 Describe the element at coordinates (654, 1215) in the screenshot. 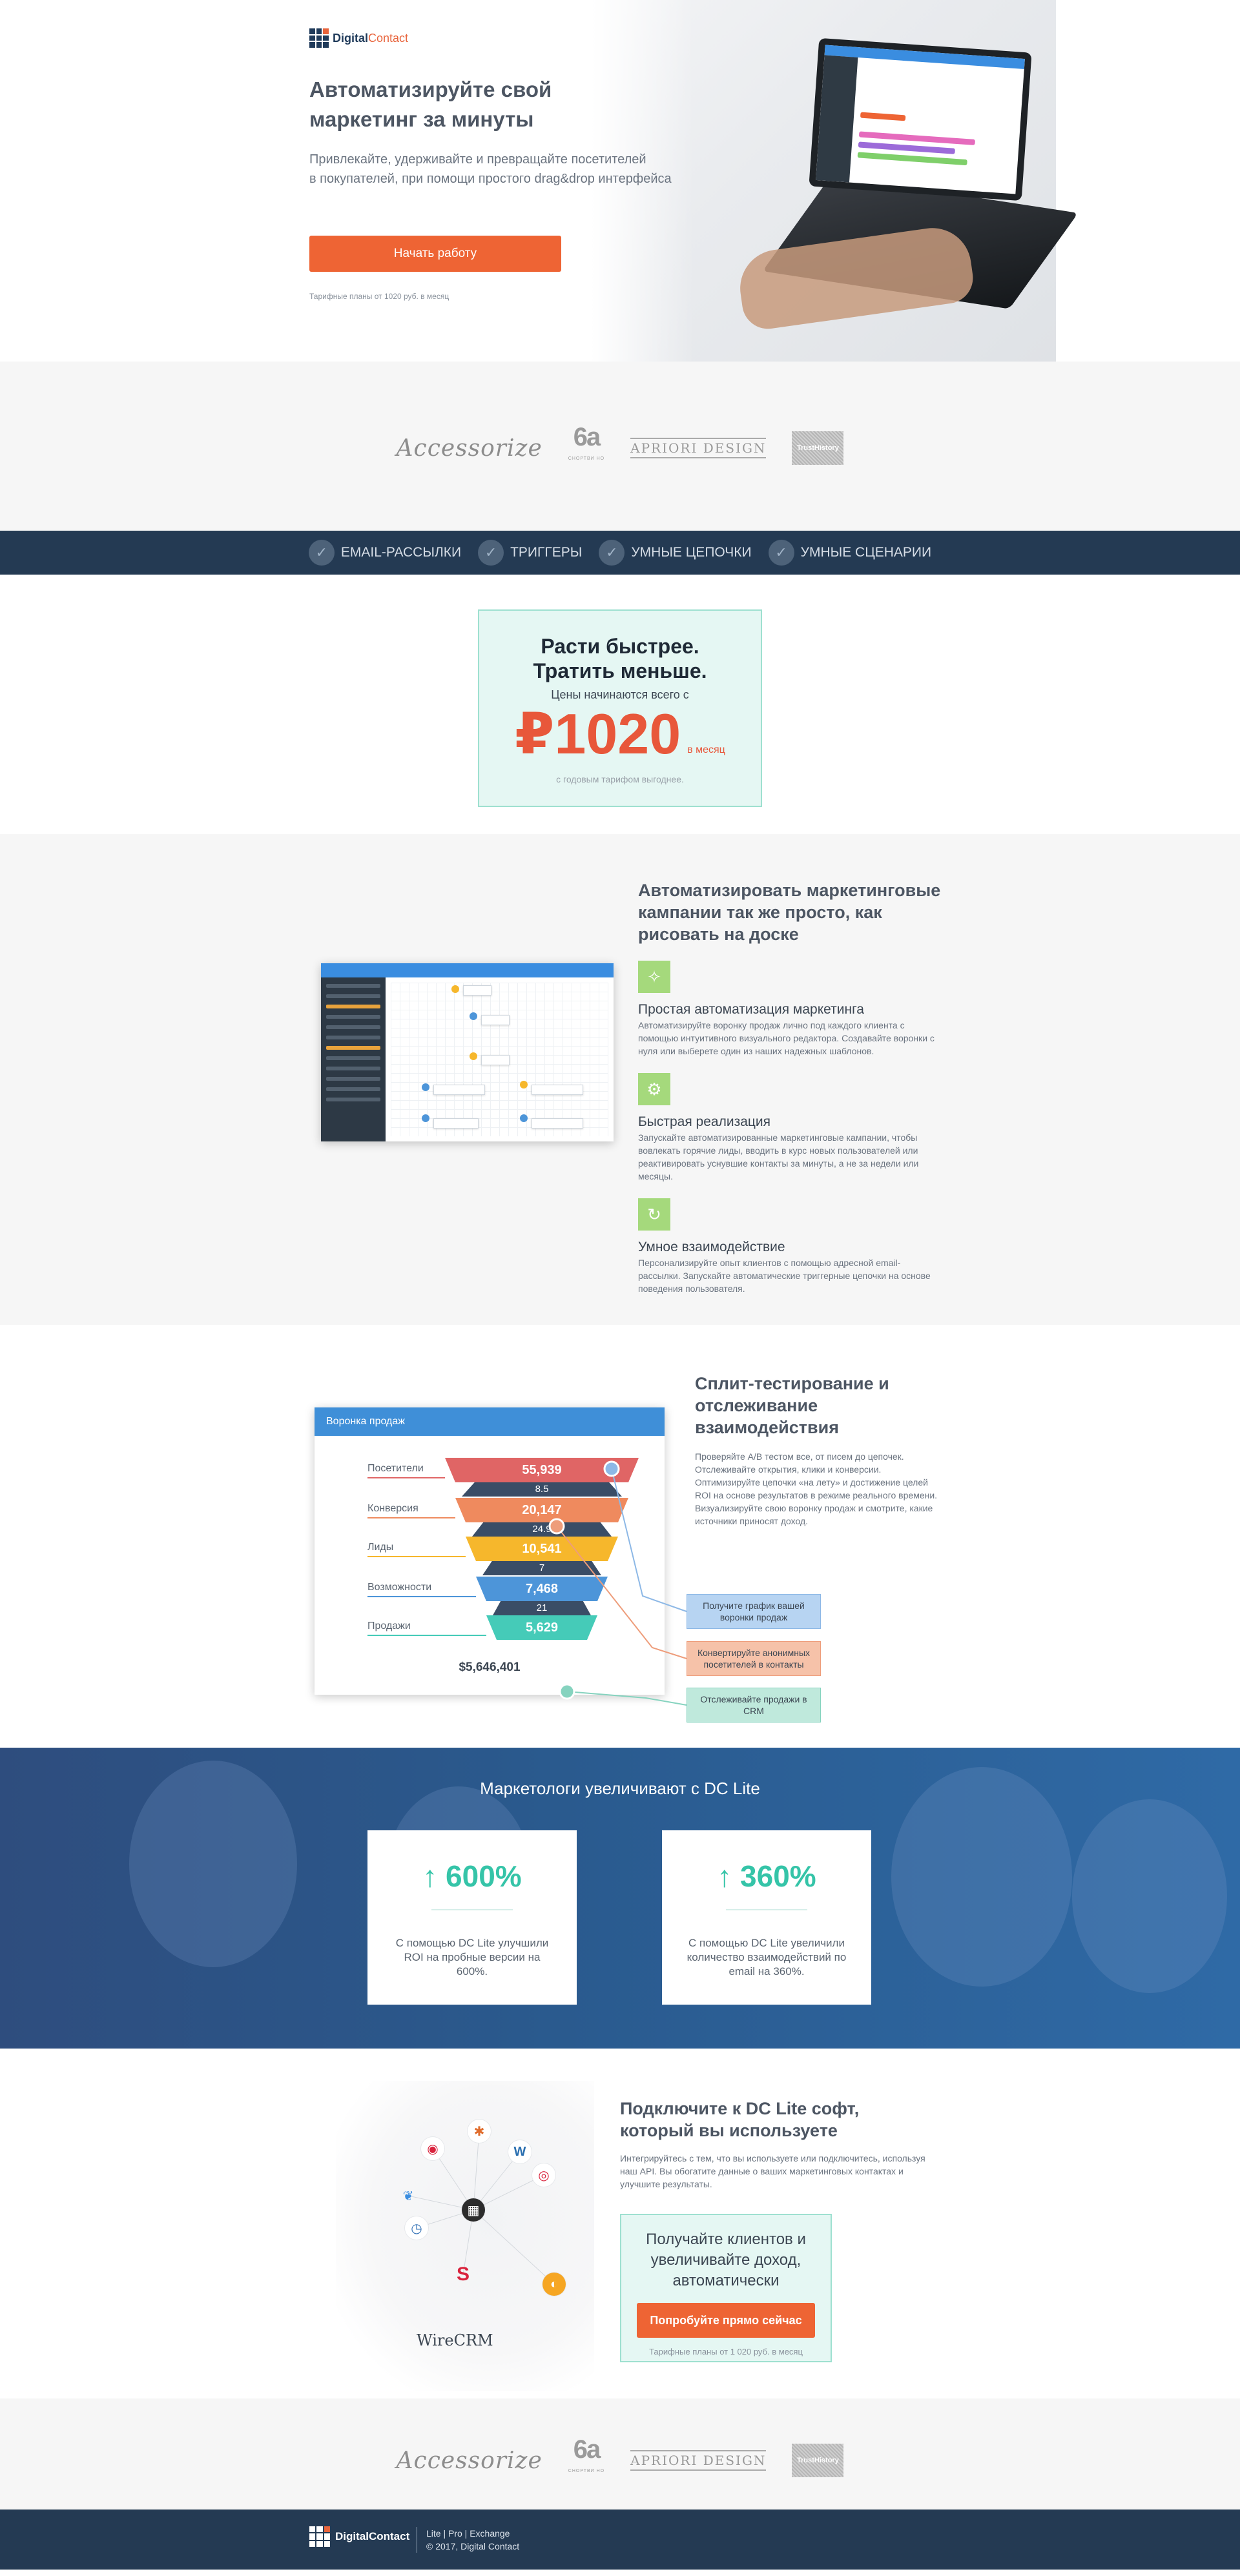

I see `refresh-icon: ↻` at that location.